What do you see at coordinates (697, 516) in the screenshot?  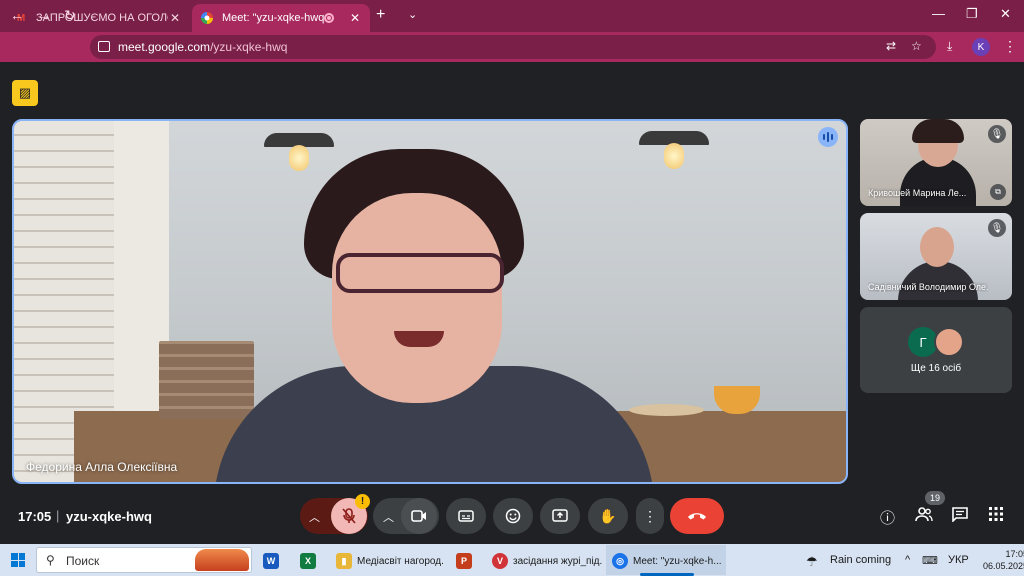 I see `leave-call-button` at bounding box center [697, 516].